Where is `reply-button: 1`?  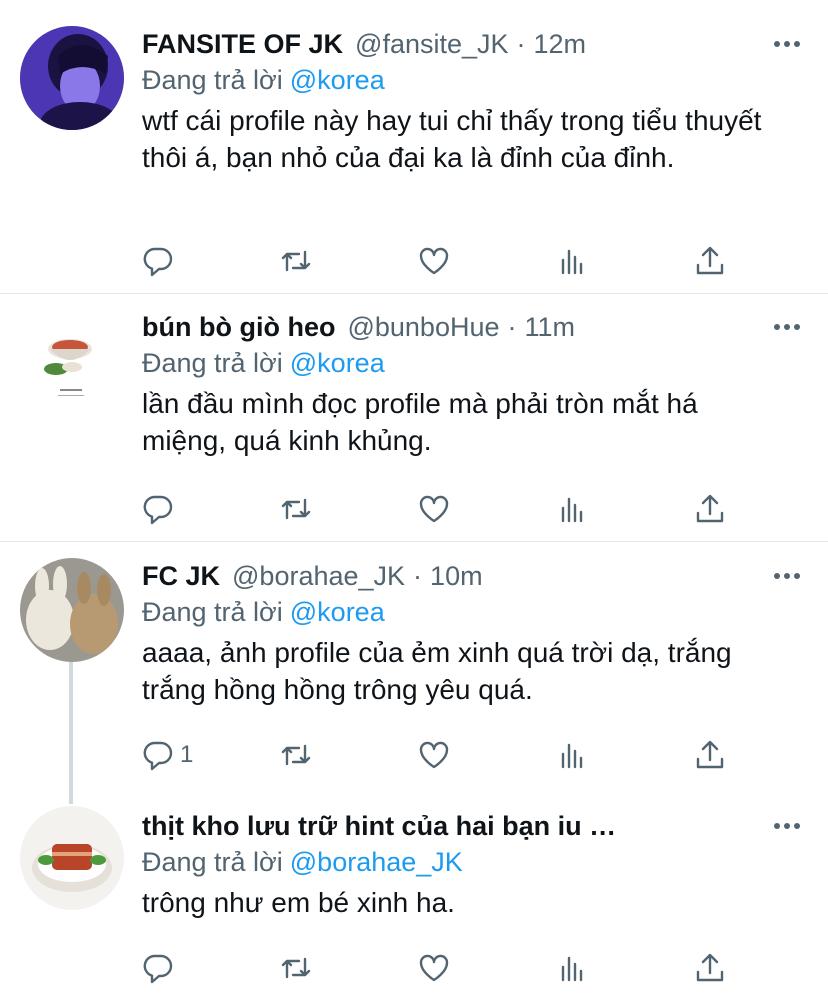
reply-button: 1 is located at coordinates (166, 755).